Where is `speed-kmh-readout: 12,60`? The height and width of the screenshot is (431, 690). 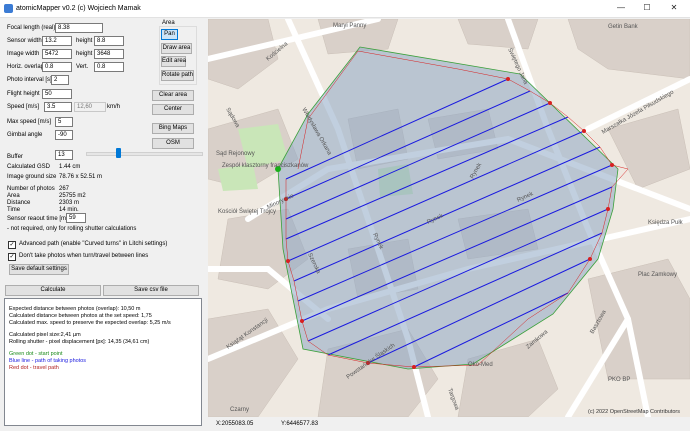 speed-kmh-readout: 12,60 is located at coordinates (90, 107).